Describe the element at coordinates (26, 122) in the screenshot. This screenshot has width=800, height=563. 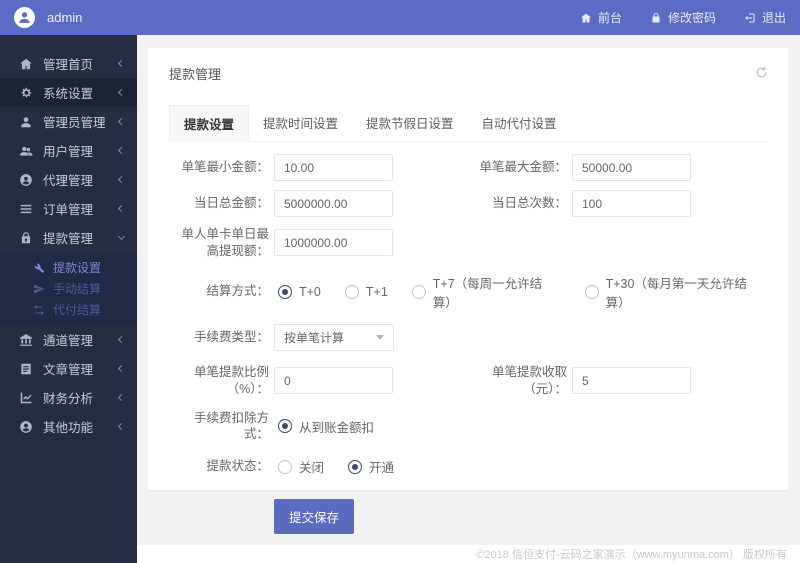
I see `admin-user-icon` at that location.